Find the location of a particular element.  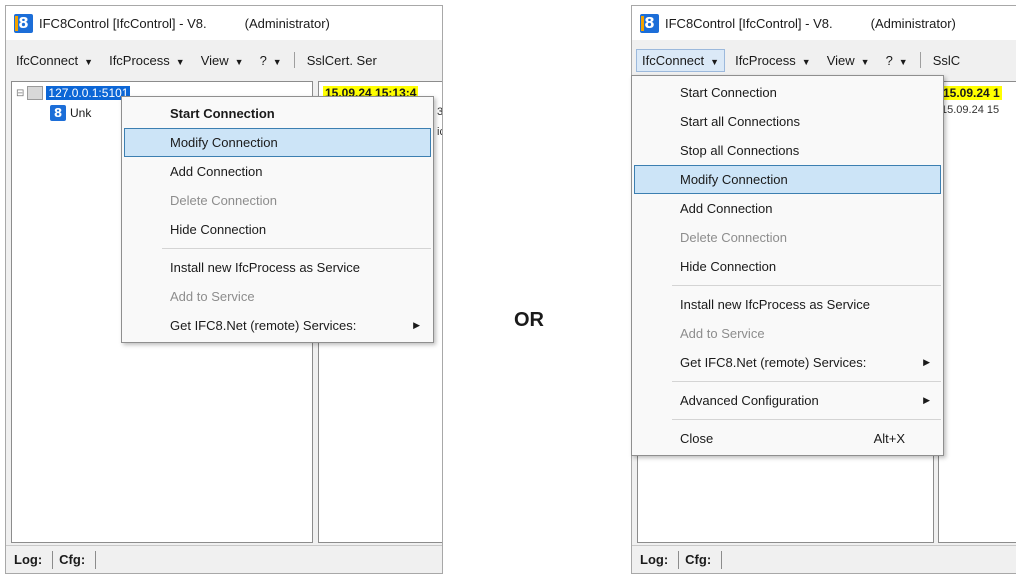

computer-icon is located at coordinates (35, 93).